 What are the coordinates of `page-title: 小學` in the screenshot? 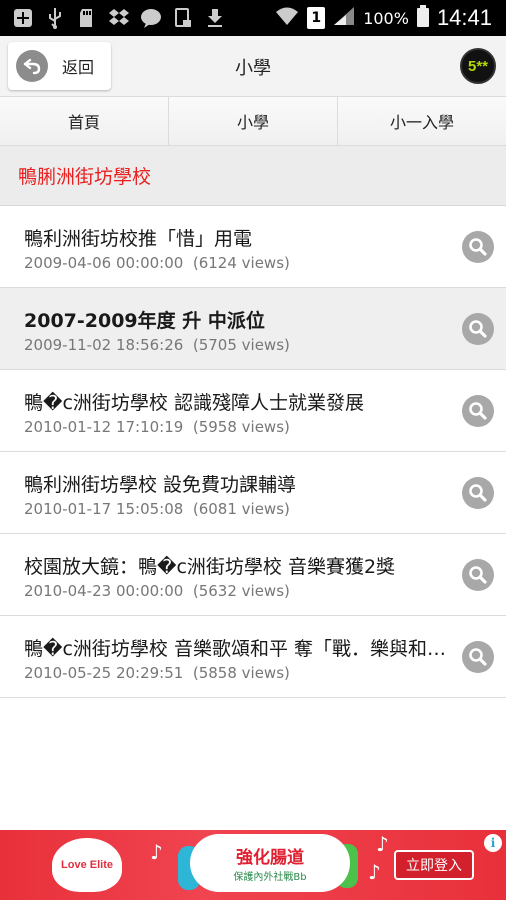 It's located at (253, 68).